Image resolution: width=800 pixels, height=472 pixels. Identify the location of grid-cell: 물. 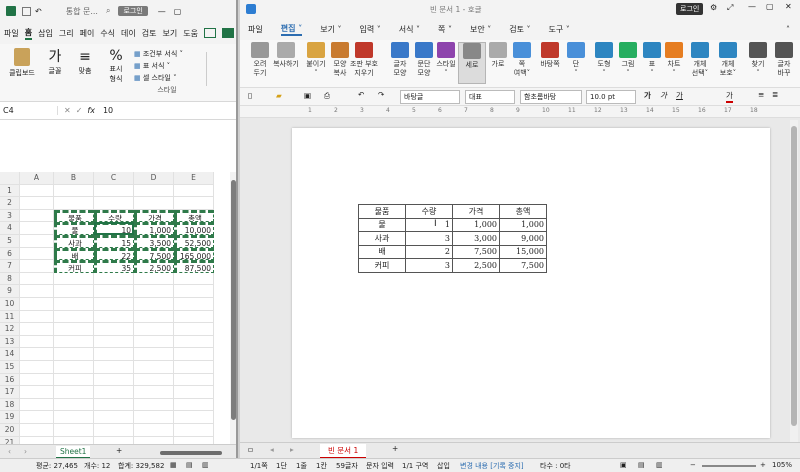
(74, 228).